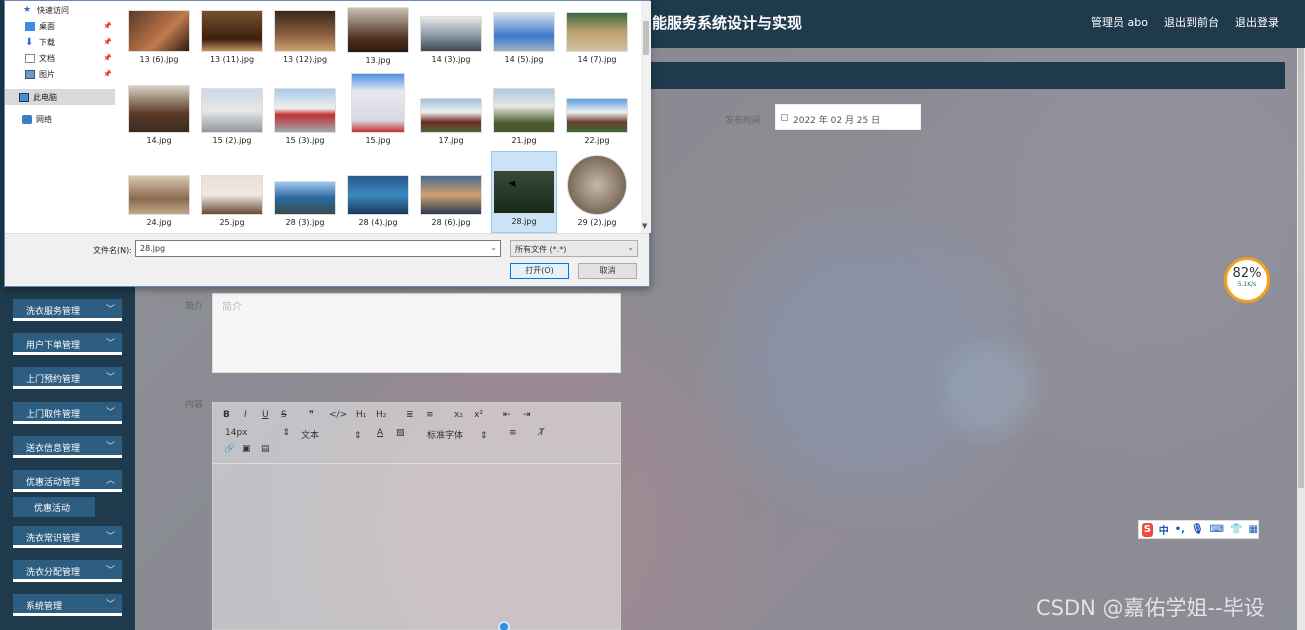  Describe the element at coordinates (607, 271) in the screenshot. I see `cancel-button: 取消` at that location.